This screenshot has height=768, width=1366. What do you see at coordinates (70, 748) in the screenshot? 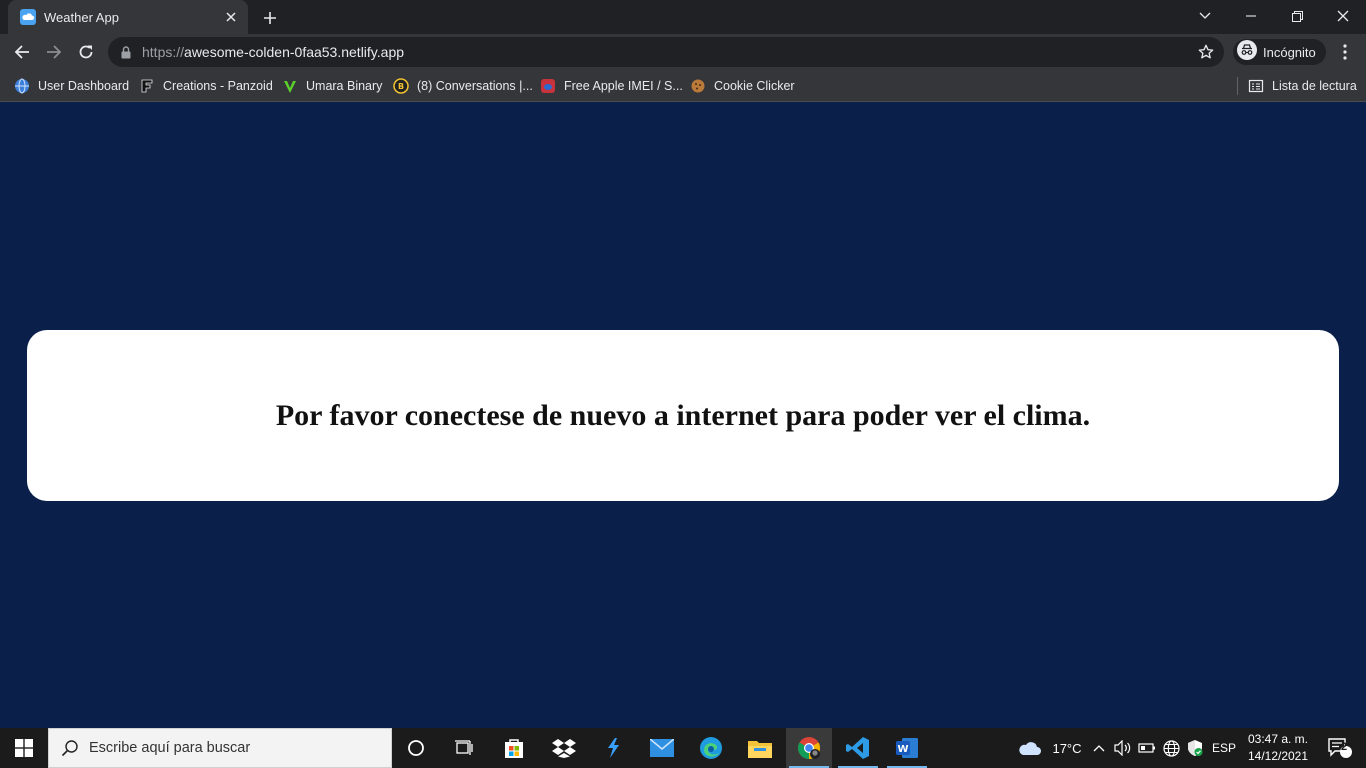
I see `search-icon` at bounding box center [70, 748].